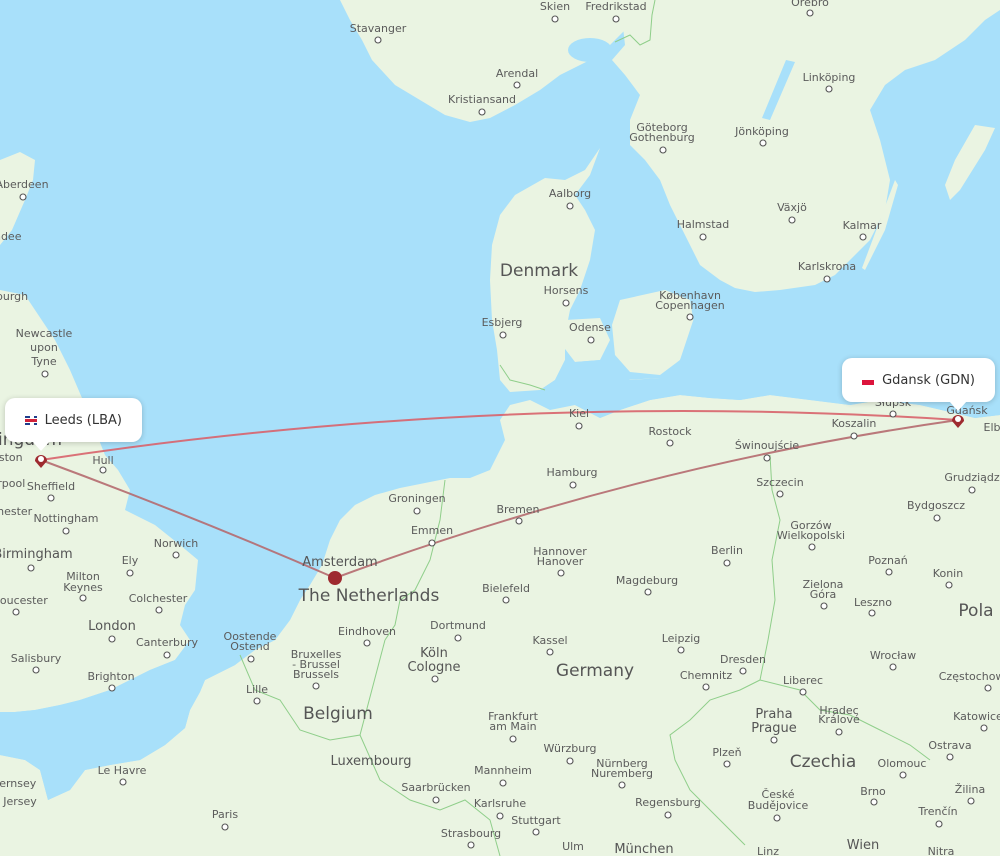 The width and height of the screenshot is (1000, 856). Describe the element at coordinates (918, 384) in the screenshot. I see `destination-popup: Gdansk (GDN)` at that location.